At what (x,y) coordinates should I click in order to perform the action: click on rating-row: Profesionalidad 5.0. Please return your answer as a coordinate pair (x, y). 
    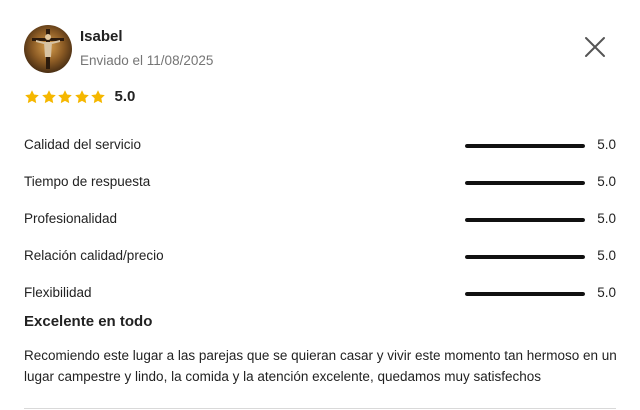
    Looking at the image, I should click on (320, 218).